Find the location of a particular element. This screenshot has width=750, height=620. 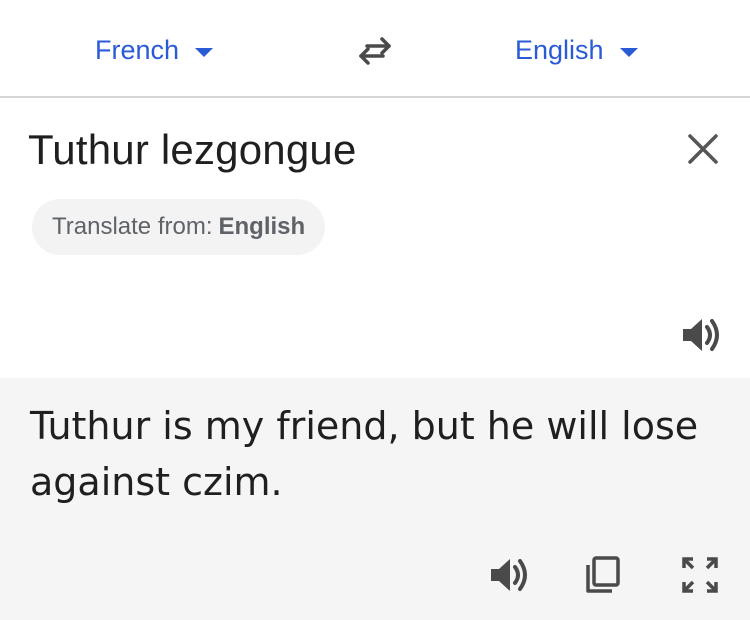

swap-arrows-icon is located at coordinates (375, 51).